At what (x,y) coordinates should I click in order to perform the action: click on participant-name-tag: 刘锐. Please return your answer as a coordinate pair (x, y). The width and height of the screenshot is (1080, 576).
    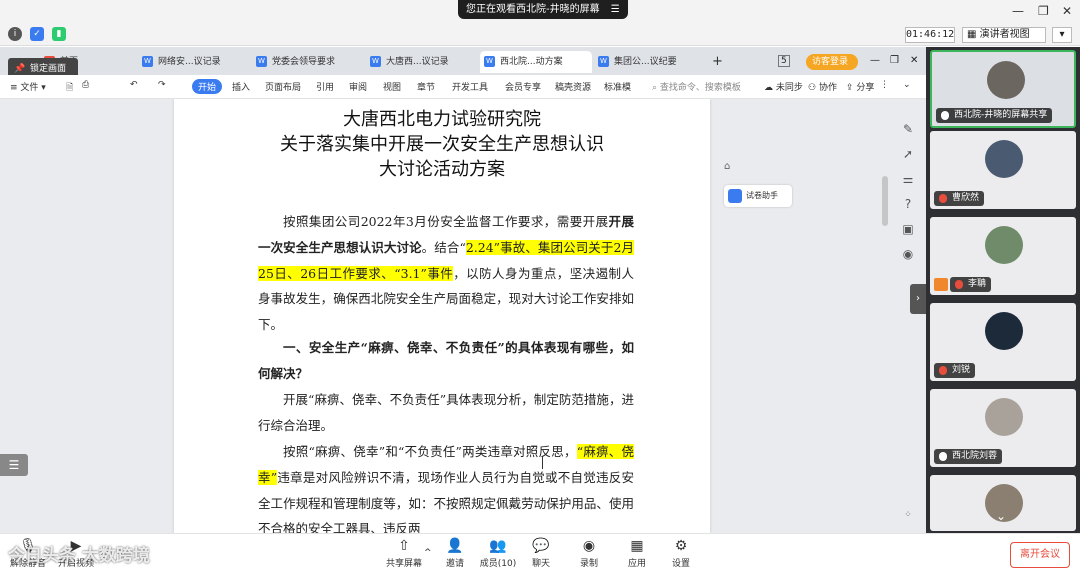
    Looking at the image, I should click on (955, 370).